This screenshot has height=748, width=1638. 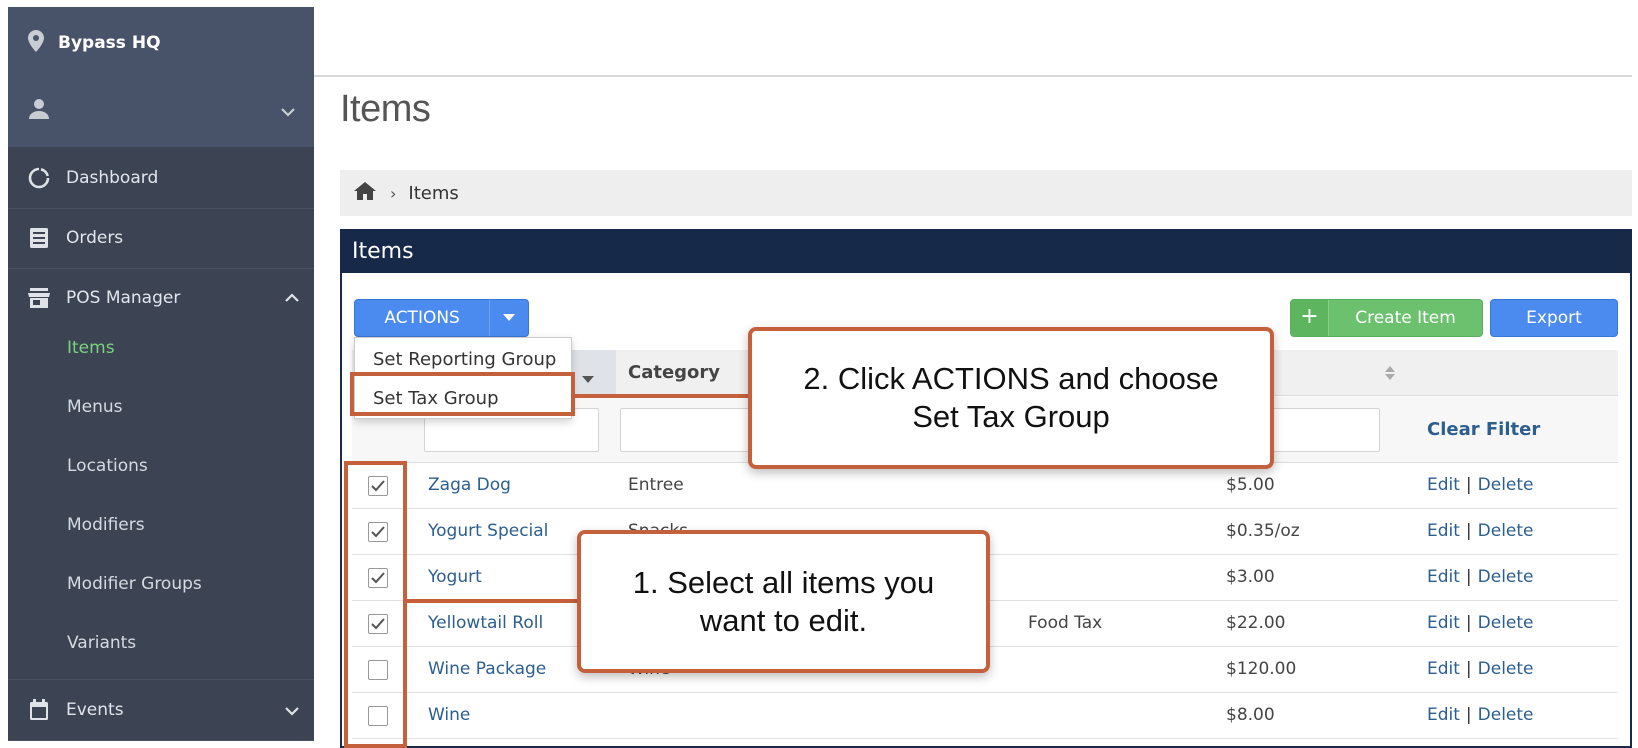 I want to click on sort-icon, so click(x=1390, y=374).